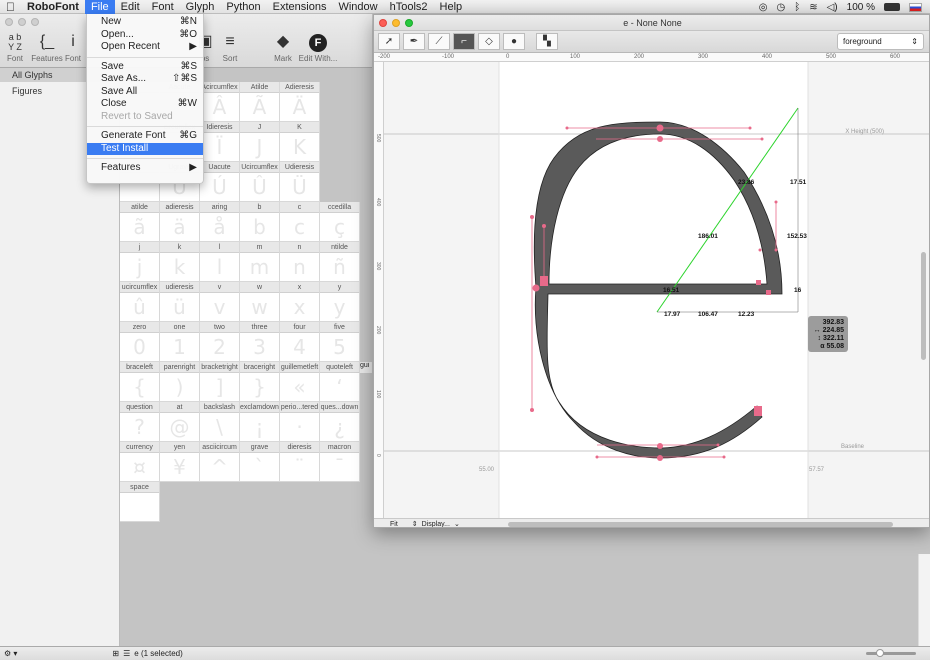  I want to click on glyph-cell: grave `, so click(260, 462).